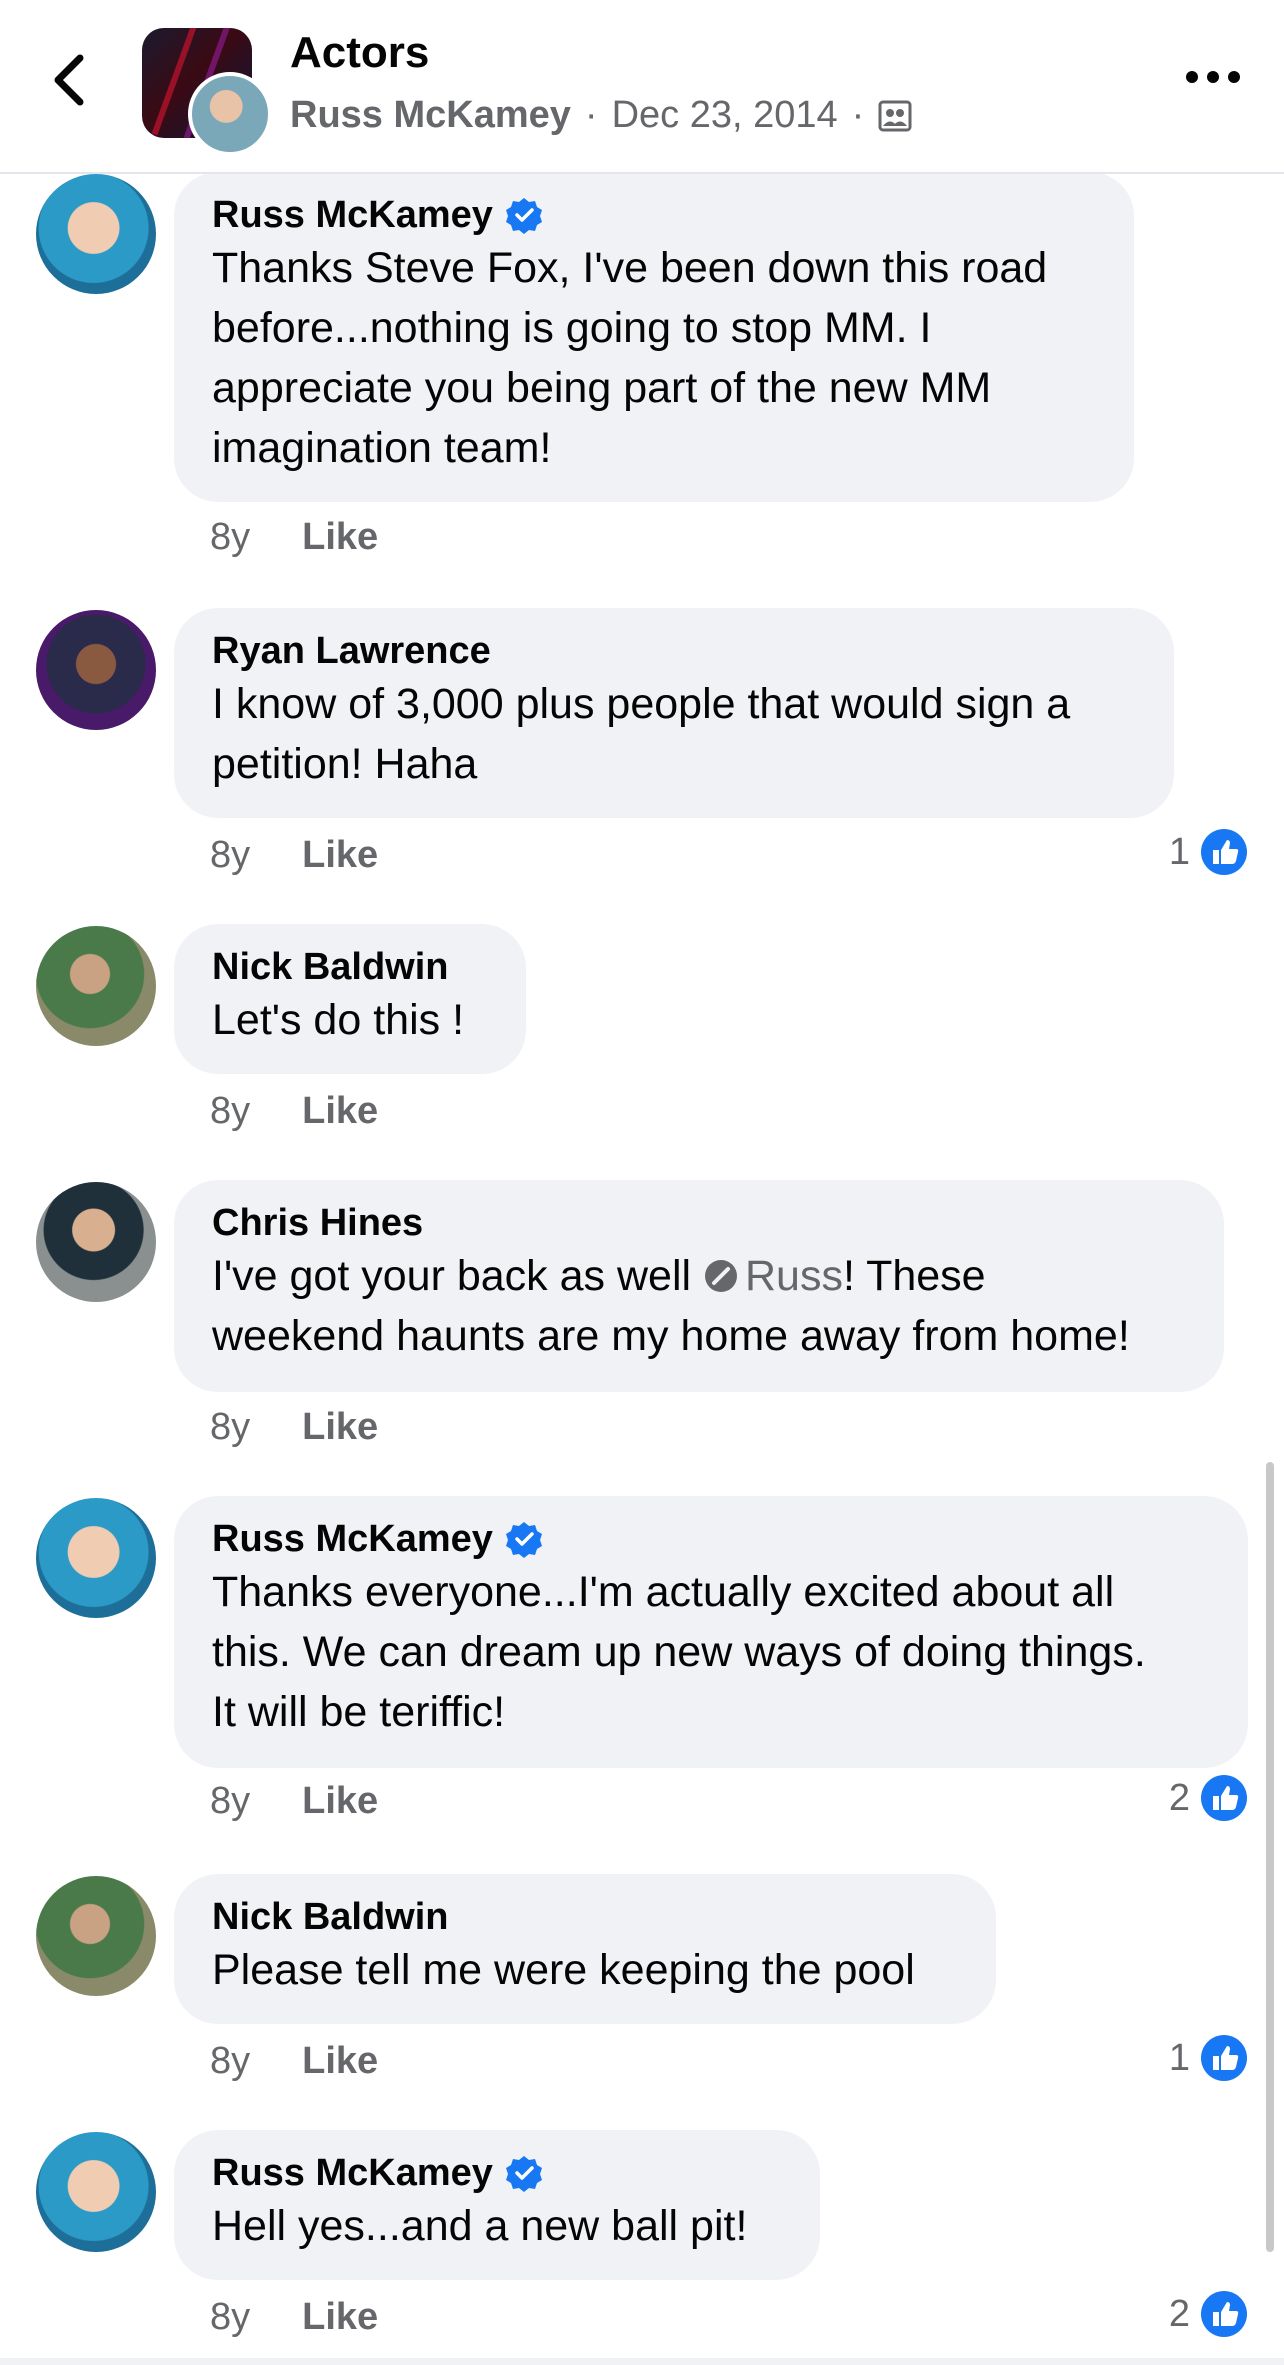 This screenshot has height=2365, width=1284. Describe the element at coordinates (895, 115) in the screenshot. I see `group-privacy-icon` at that location.